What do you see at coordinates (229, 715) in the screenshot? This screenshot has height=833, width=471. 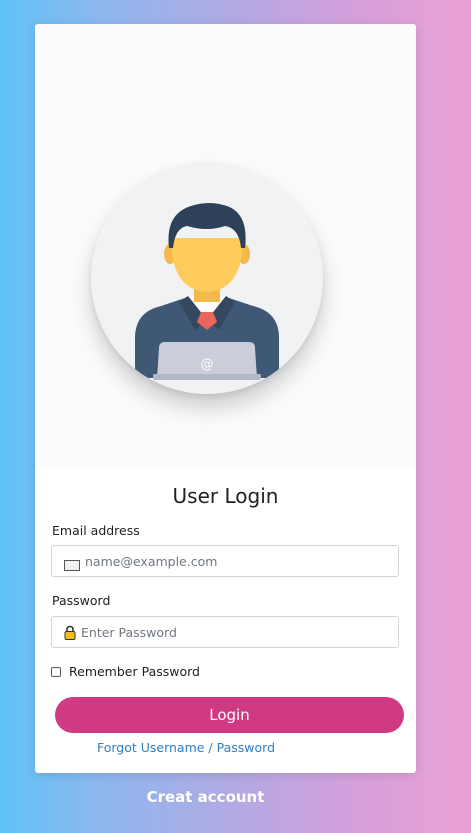 I see `login-button: Login` at bounding box center [229, 715].